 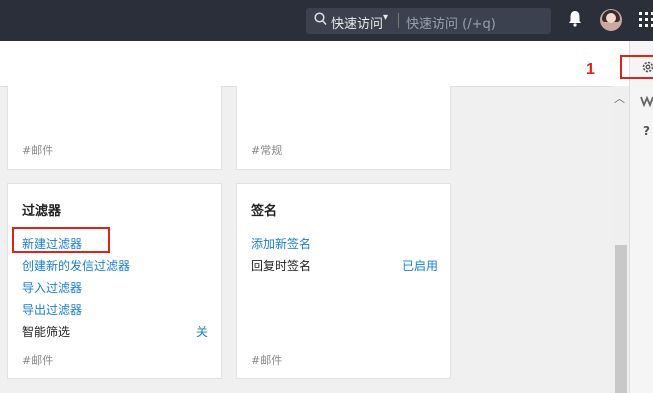 I want to click on smart-filter-label: 智能筛选, so click(x=46, y=332).